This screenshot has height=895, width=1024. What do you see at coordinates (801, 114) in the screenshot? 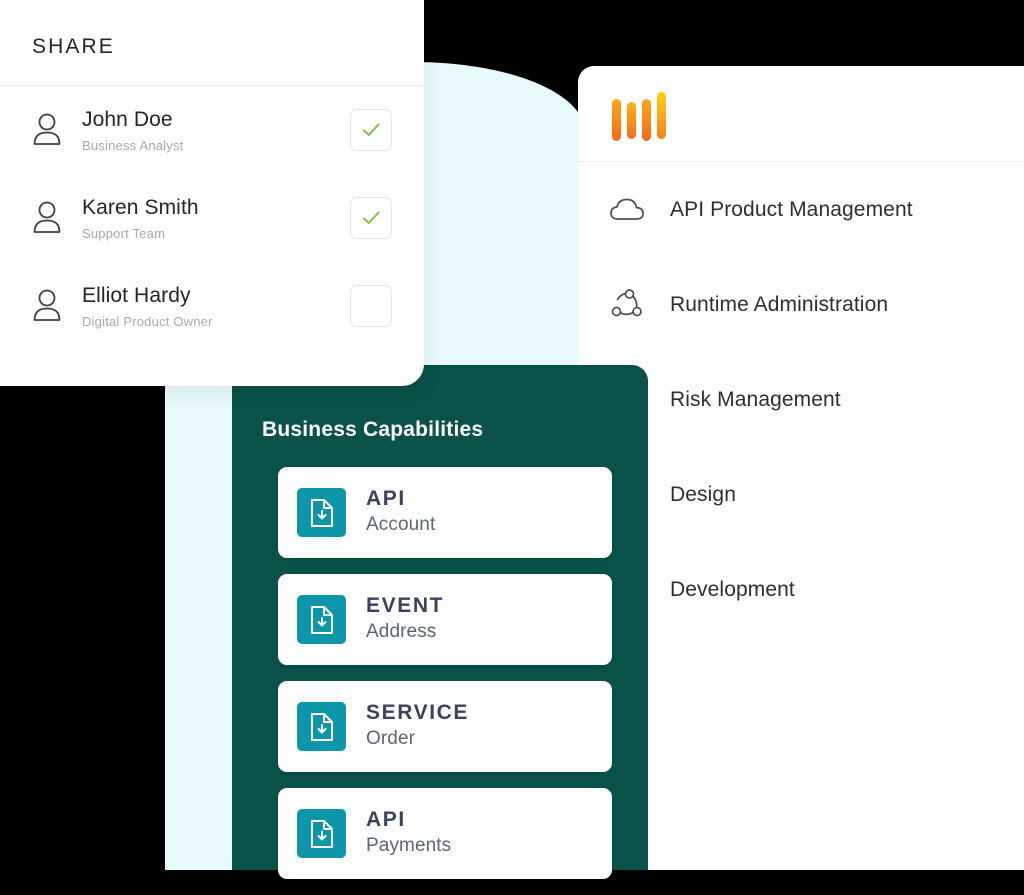
I see `logo-area` at bounding box center [801, 114].